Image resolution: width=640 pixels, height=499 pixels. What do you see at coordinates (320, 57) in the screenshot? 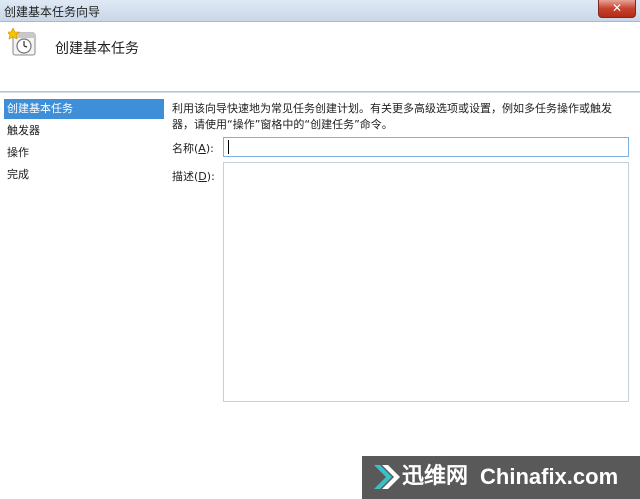
I see `wizard-header: 创建基本任务` at bounding box center [320, 57].